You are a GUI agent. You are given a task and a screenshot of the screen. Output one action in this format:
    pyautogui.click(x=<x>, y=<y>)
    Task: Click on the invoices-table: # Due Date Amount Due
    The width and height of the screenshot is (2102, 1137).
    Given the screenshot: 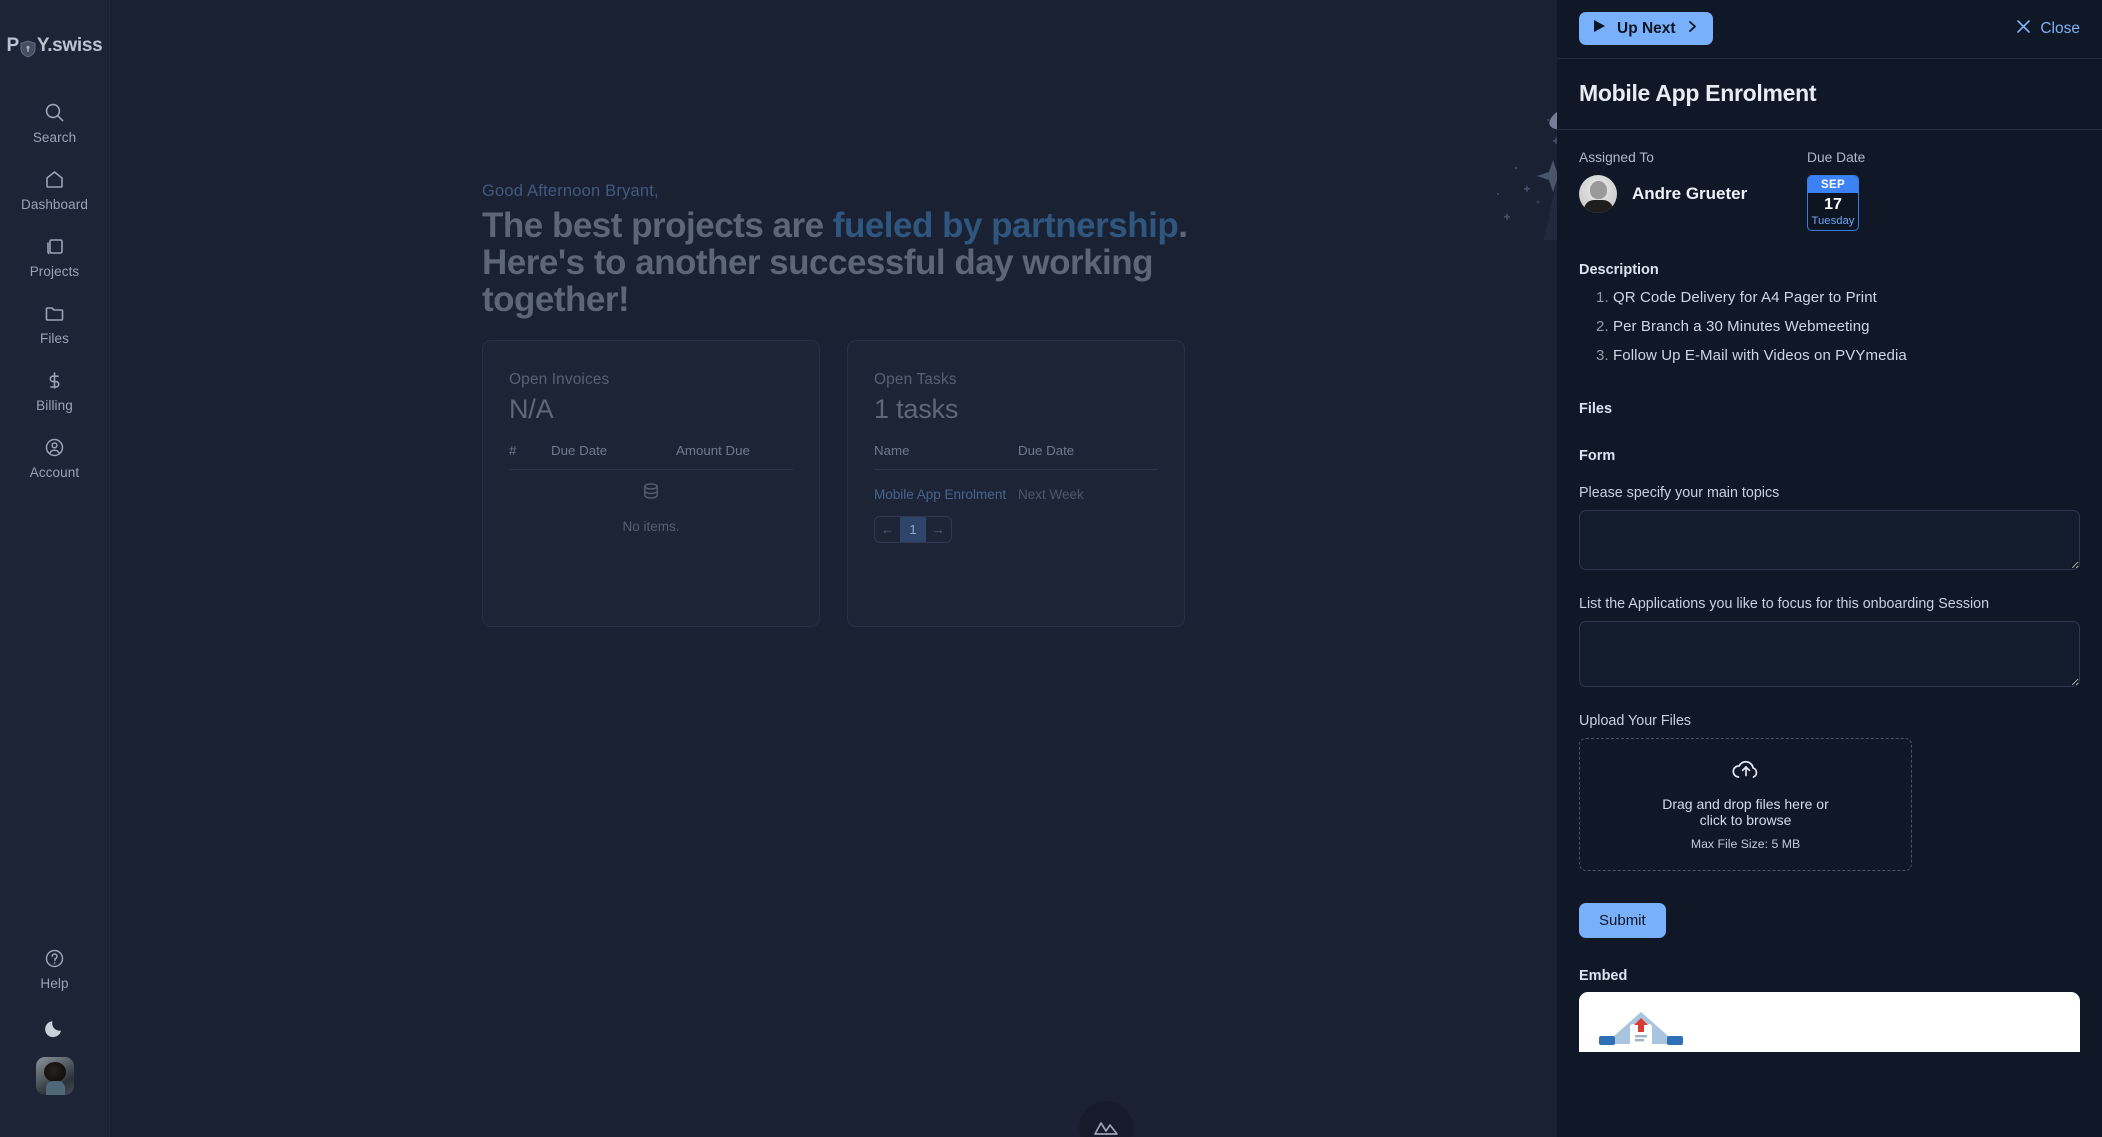 What is the action you would take?
    pyautogui.click(x=651, y=454)
    